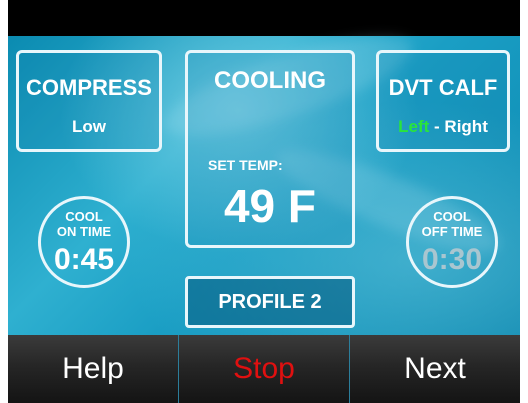  Describe the element at coordinates (84, 231) in the screenshot. I see `cool-on-label-2: ON TIME` at that location.